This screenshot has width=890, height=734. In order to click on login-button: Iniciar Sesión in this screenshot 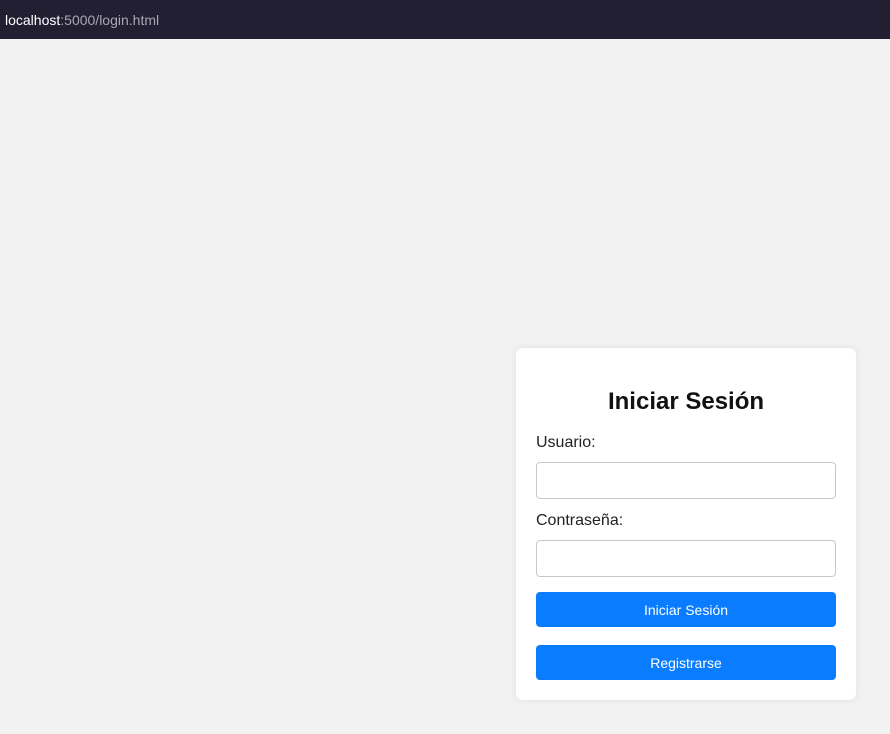, I will do `click(686, 609)`.